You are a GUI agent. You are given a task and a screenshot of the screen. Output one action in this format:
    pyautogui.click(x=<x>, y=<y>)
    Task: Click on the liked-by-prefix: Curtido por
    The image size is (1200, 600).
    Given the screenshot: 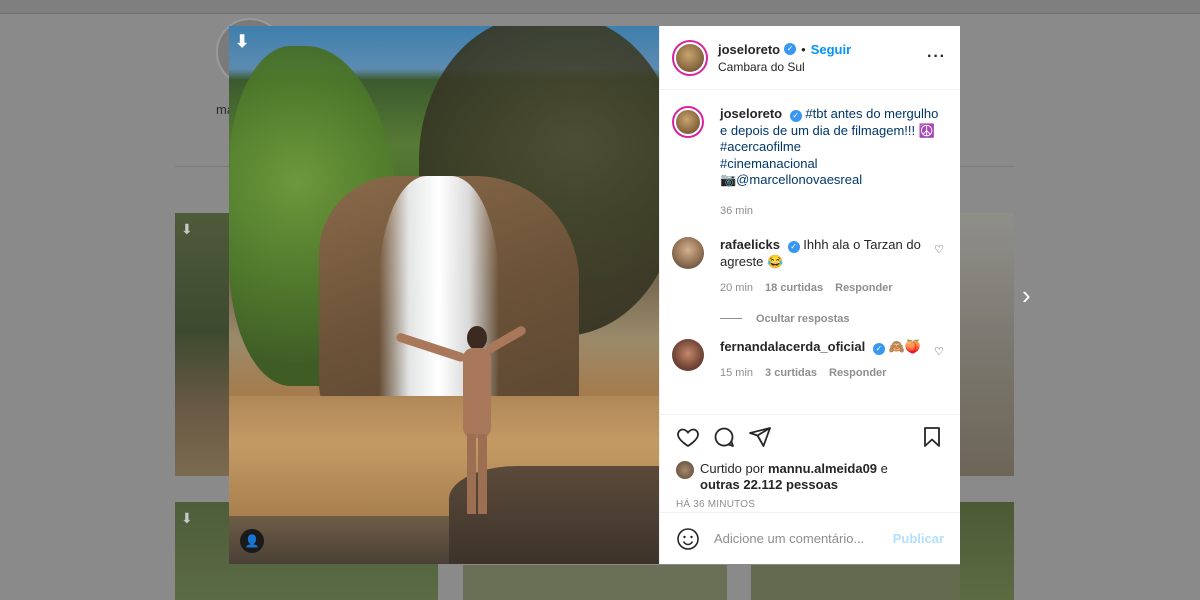 What is the action you would take?
    pyautogui.click(x=732, y=468)
    